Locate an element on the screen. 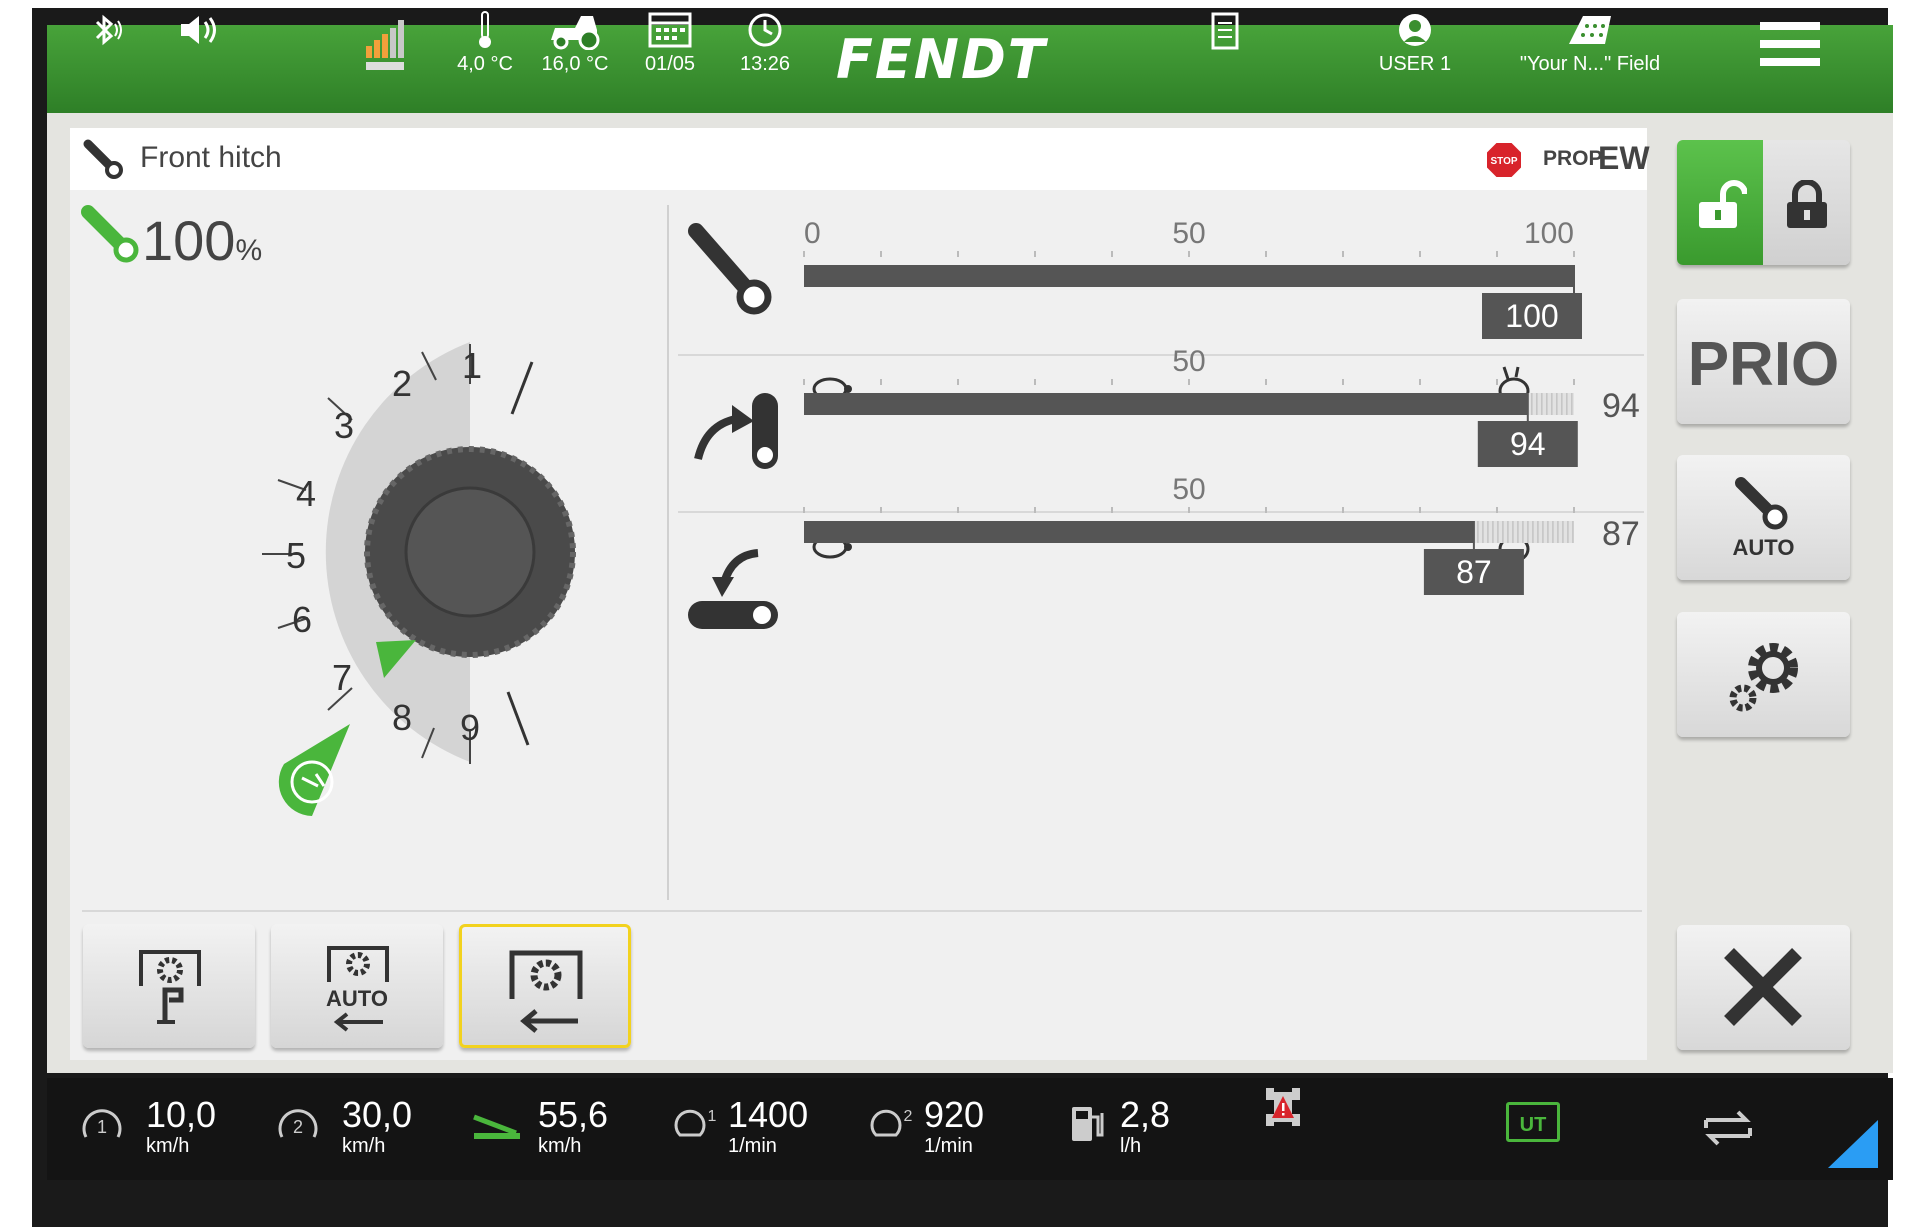 The height and width of the screenshot is (1227, 1921). rpm-preset-1: 1 1400 1/min is located at coordinates (739, 1126).